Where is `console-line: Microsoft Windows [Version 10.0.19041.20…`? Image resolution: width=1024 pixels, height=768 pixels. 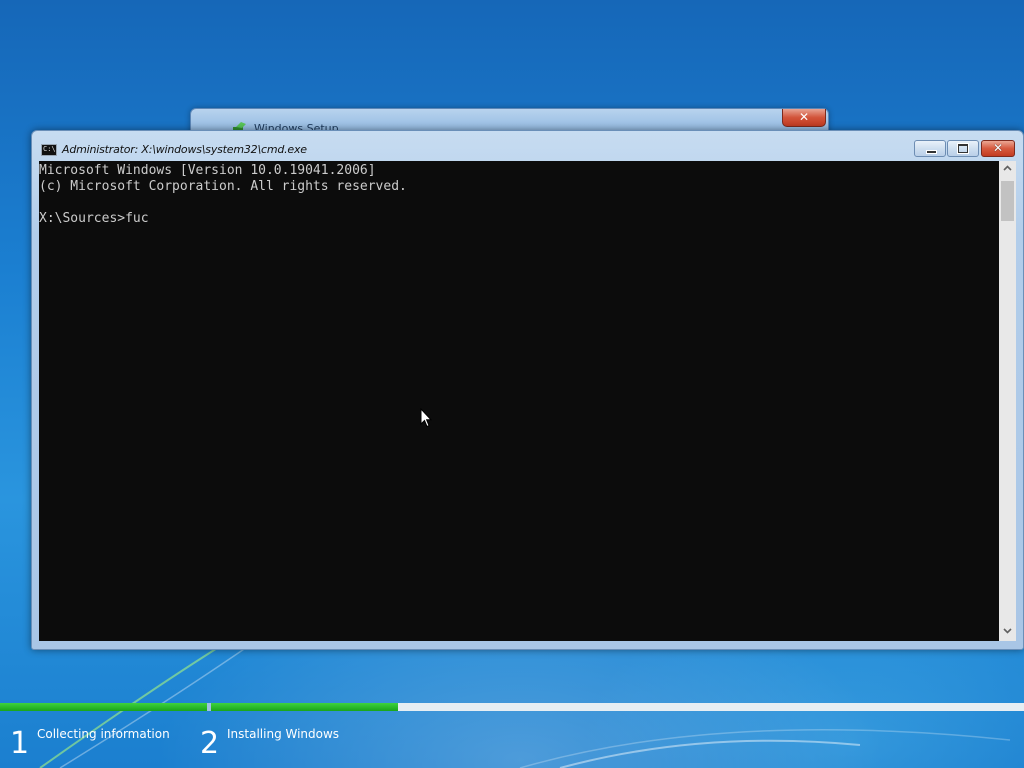
console-line: Microsoft Windows [Version 10.0.19041.20… is located at coordinates (207, 170).